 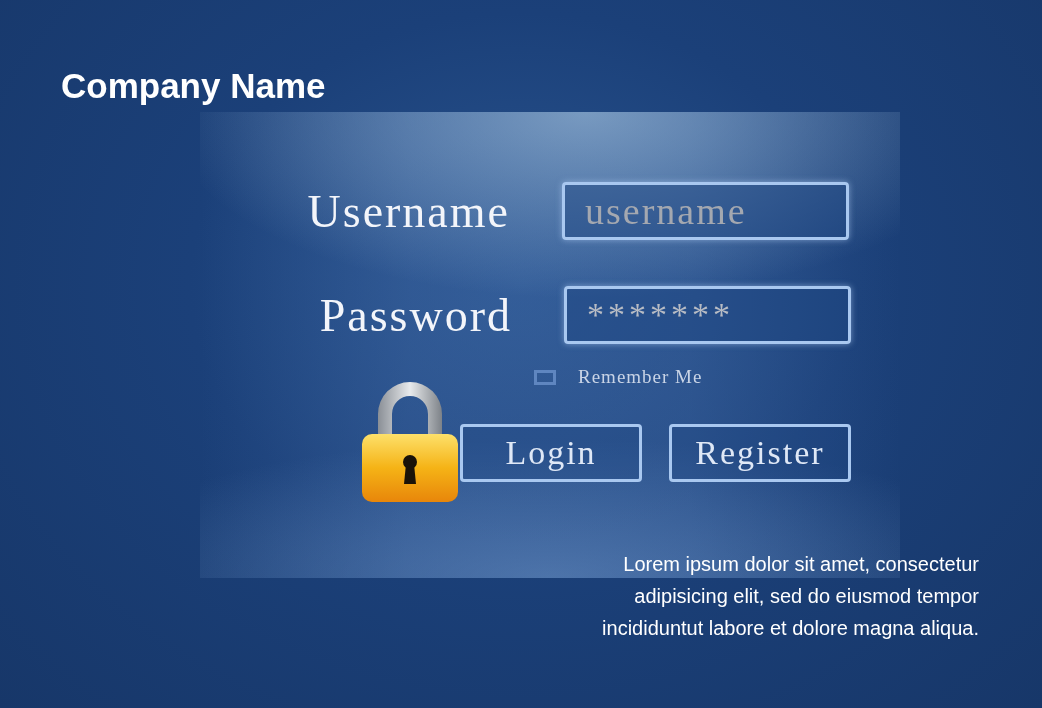 I want to click on login-button: Login, so click(x=551, y=453).